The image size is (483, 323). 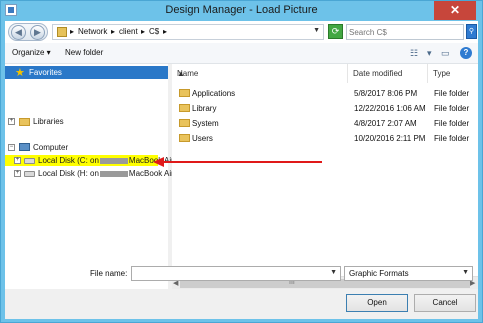 What do you see at coordinates (45, 72) in the screenshot?
I see `nav-item-label: Favorites` at bounding box center [45, 72].